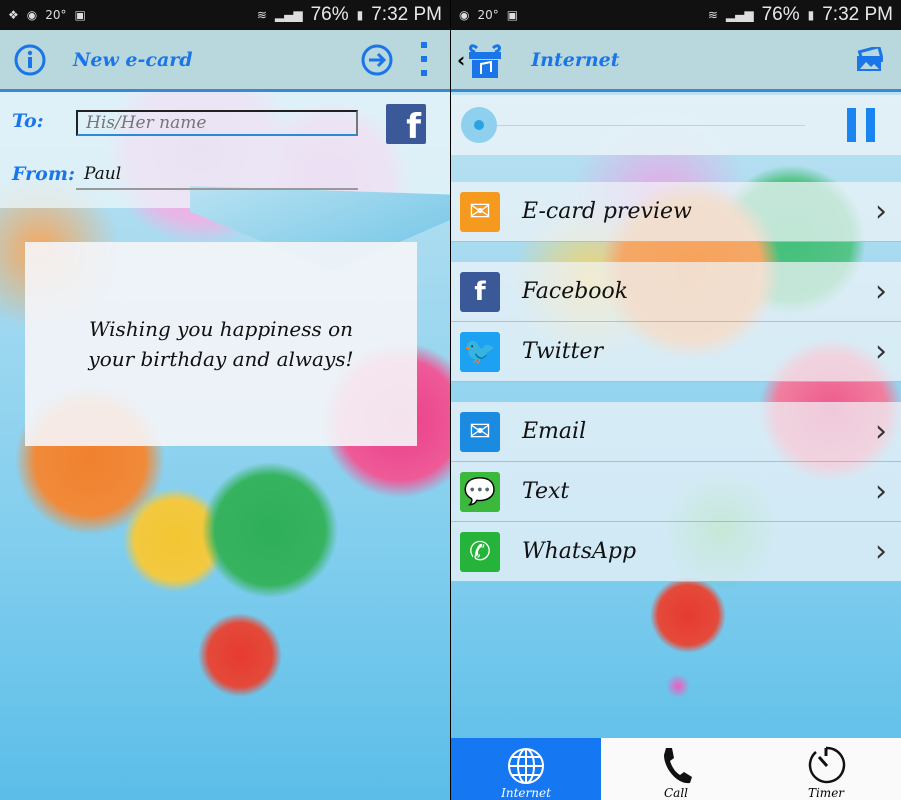 The height and width of the screenshot is (800, 901). What do you see at coordinates (485, 60) in the screenshot?
I see `gift-music-icon` at bounding box center [485, 60].